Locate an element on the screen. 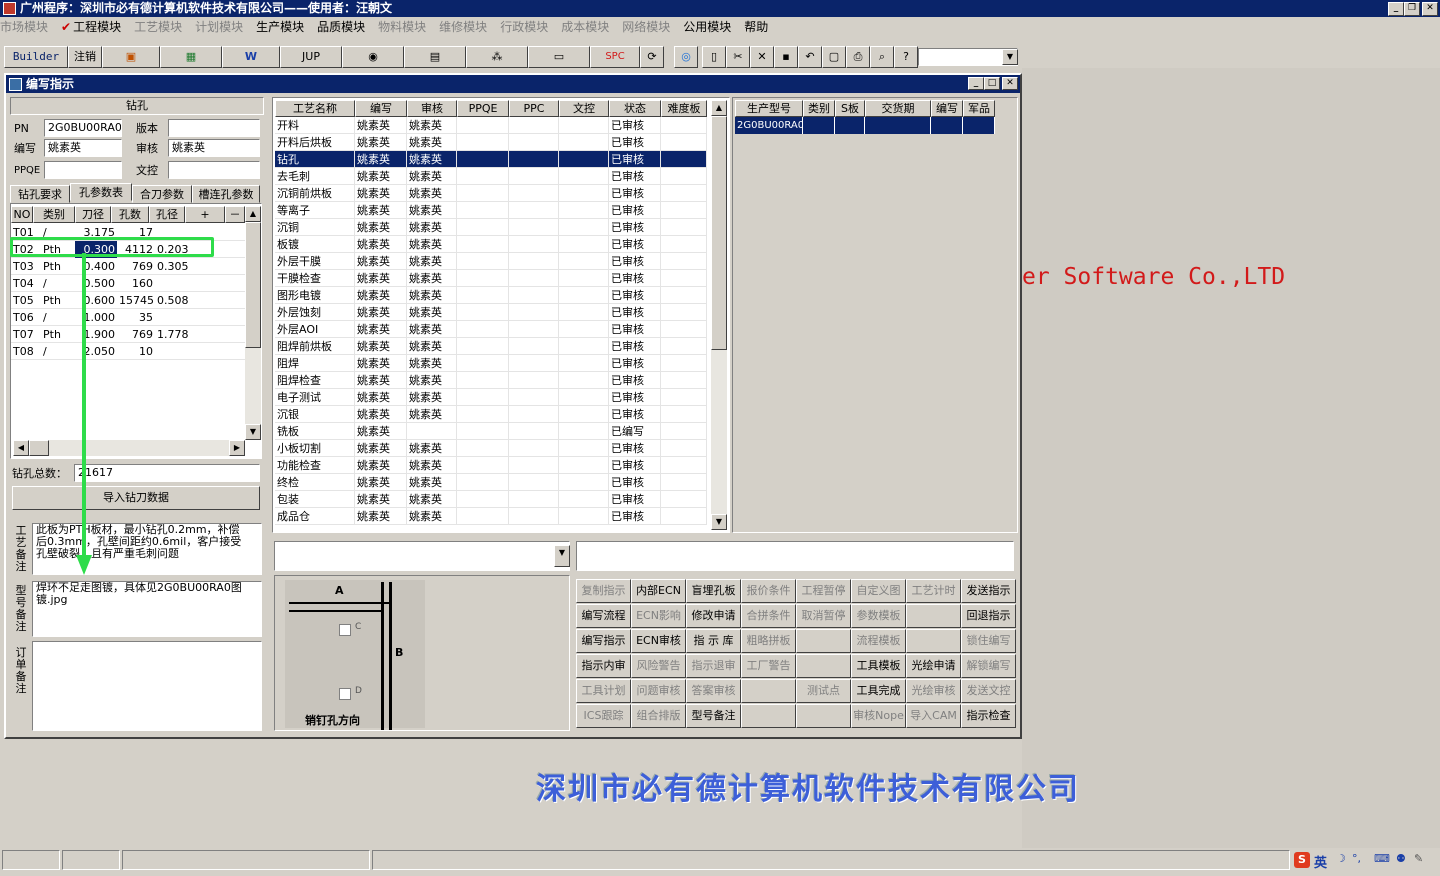 The height and width of the screenshot is (876, 1440). table-row: 外层蚀刻 姚素英 姚素英 已审核 is located at coordinates (491, 312).